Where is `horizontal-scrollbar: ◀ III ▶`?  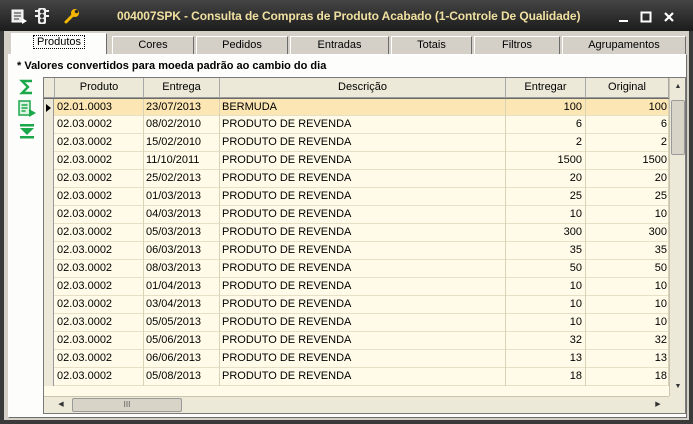
horizontal-scrollbar: ◀ III ▶ is located at coordinates (356, 404).